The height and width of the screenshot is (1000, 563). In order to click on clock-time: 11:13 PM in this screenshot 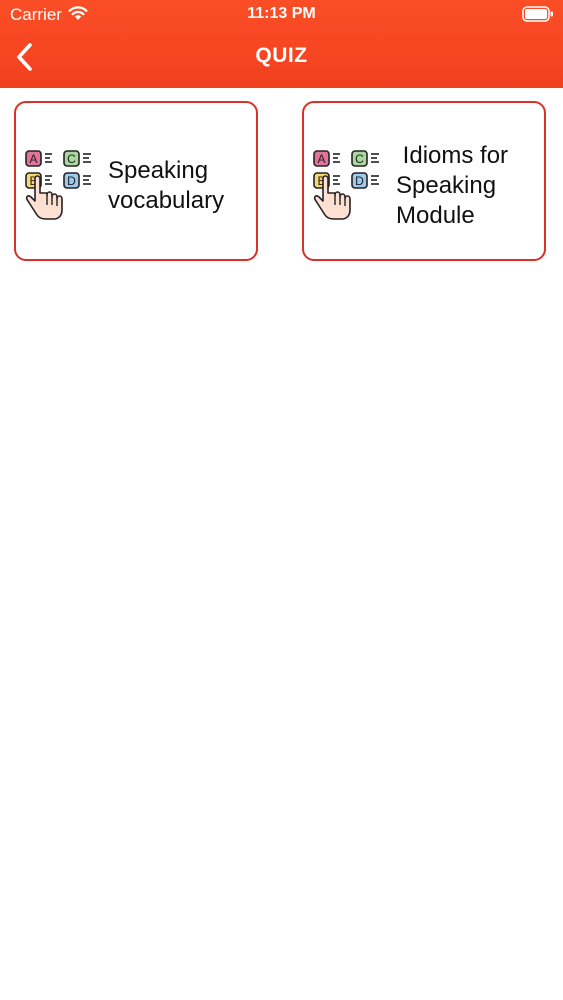, I will do `click(281, 13)`.